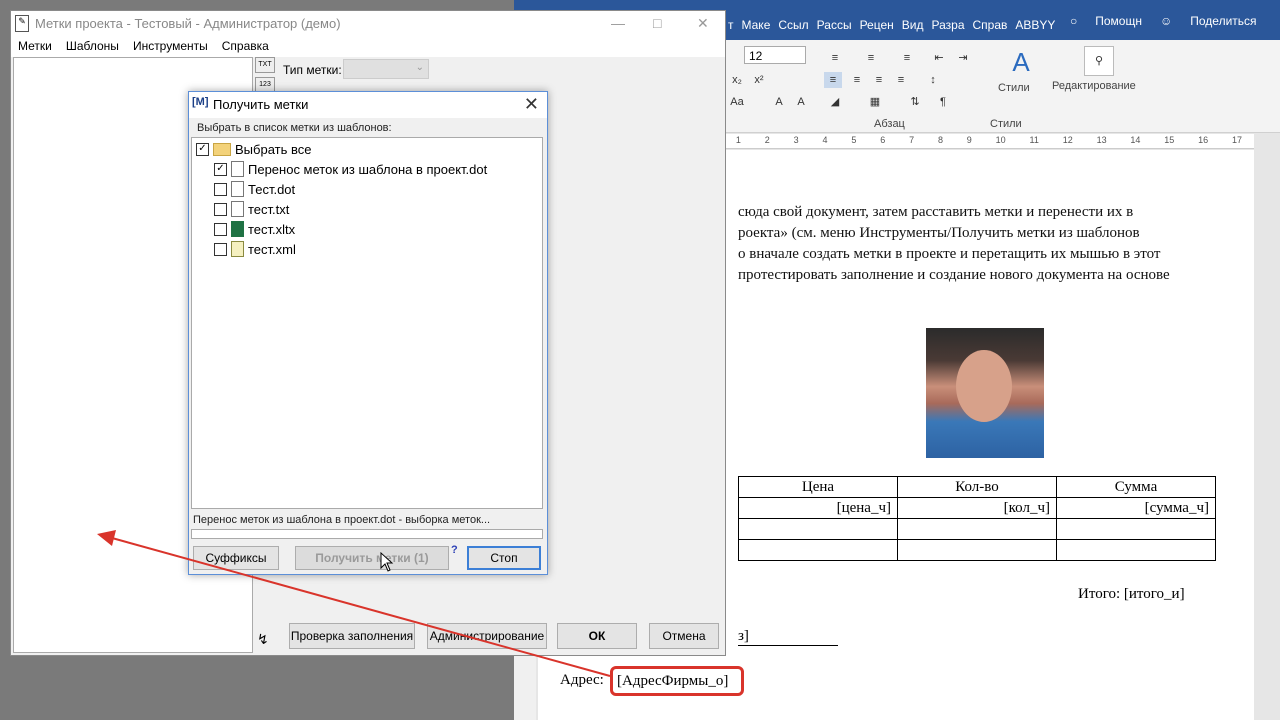 The height and width of the screenshot is (720, 1280). I want to click on line-spacing-icon: ↕, so click(933, 80).